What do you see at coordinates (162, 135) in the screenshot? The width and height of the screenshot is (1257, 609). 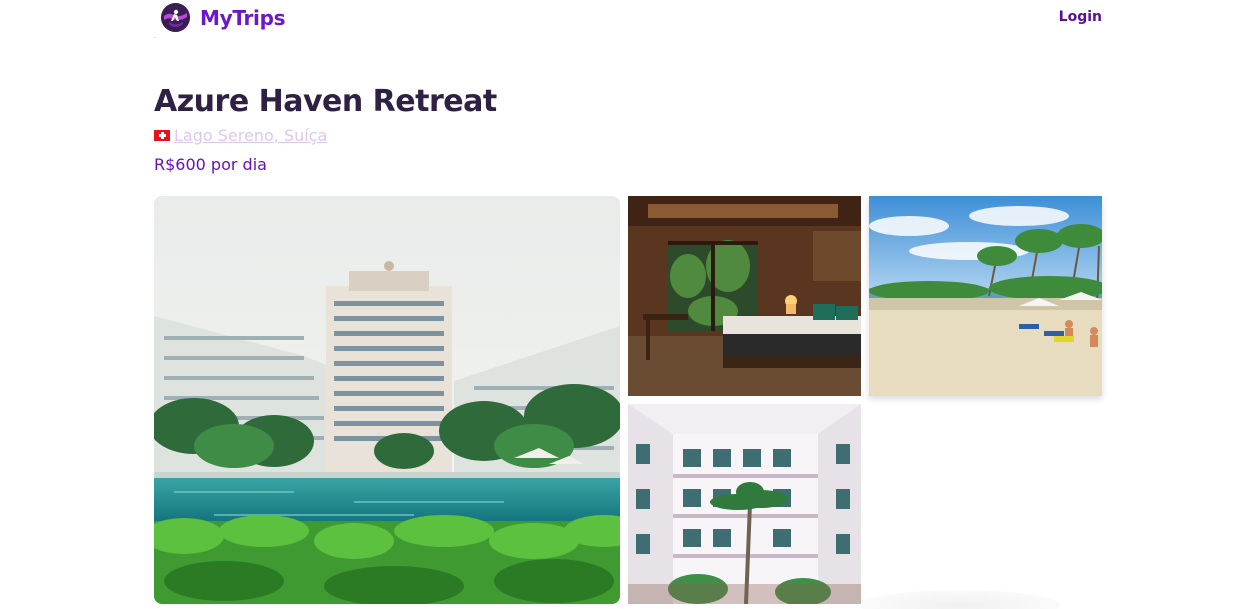 I see `switzerland-flag-icon` at bounding box center [162, 135].